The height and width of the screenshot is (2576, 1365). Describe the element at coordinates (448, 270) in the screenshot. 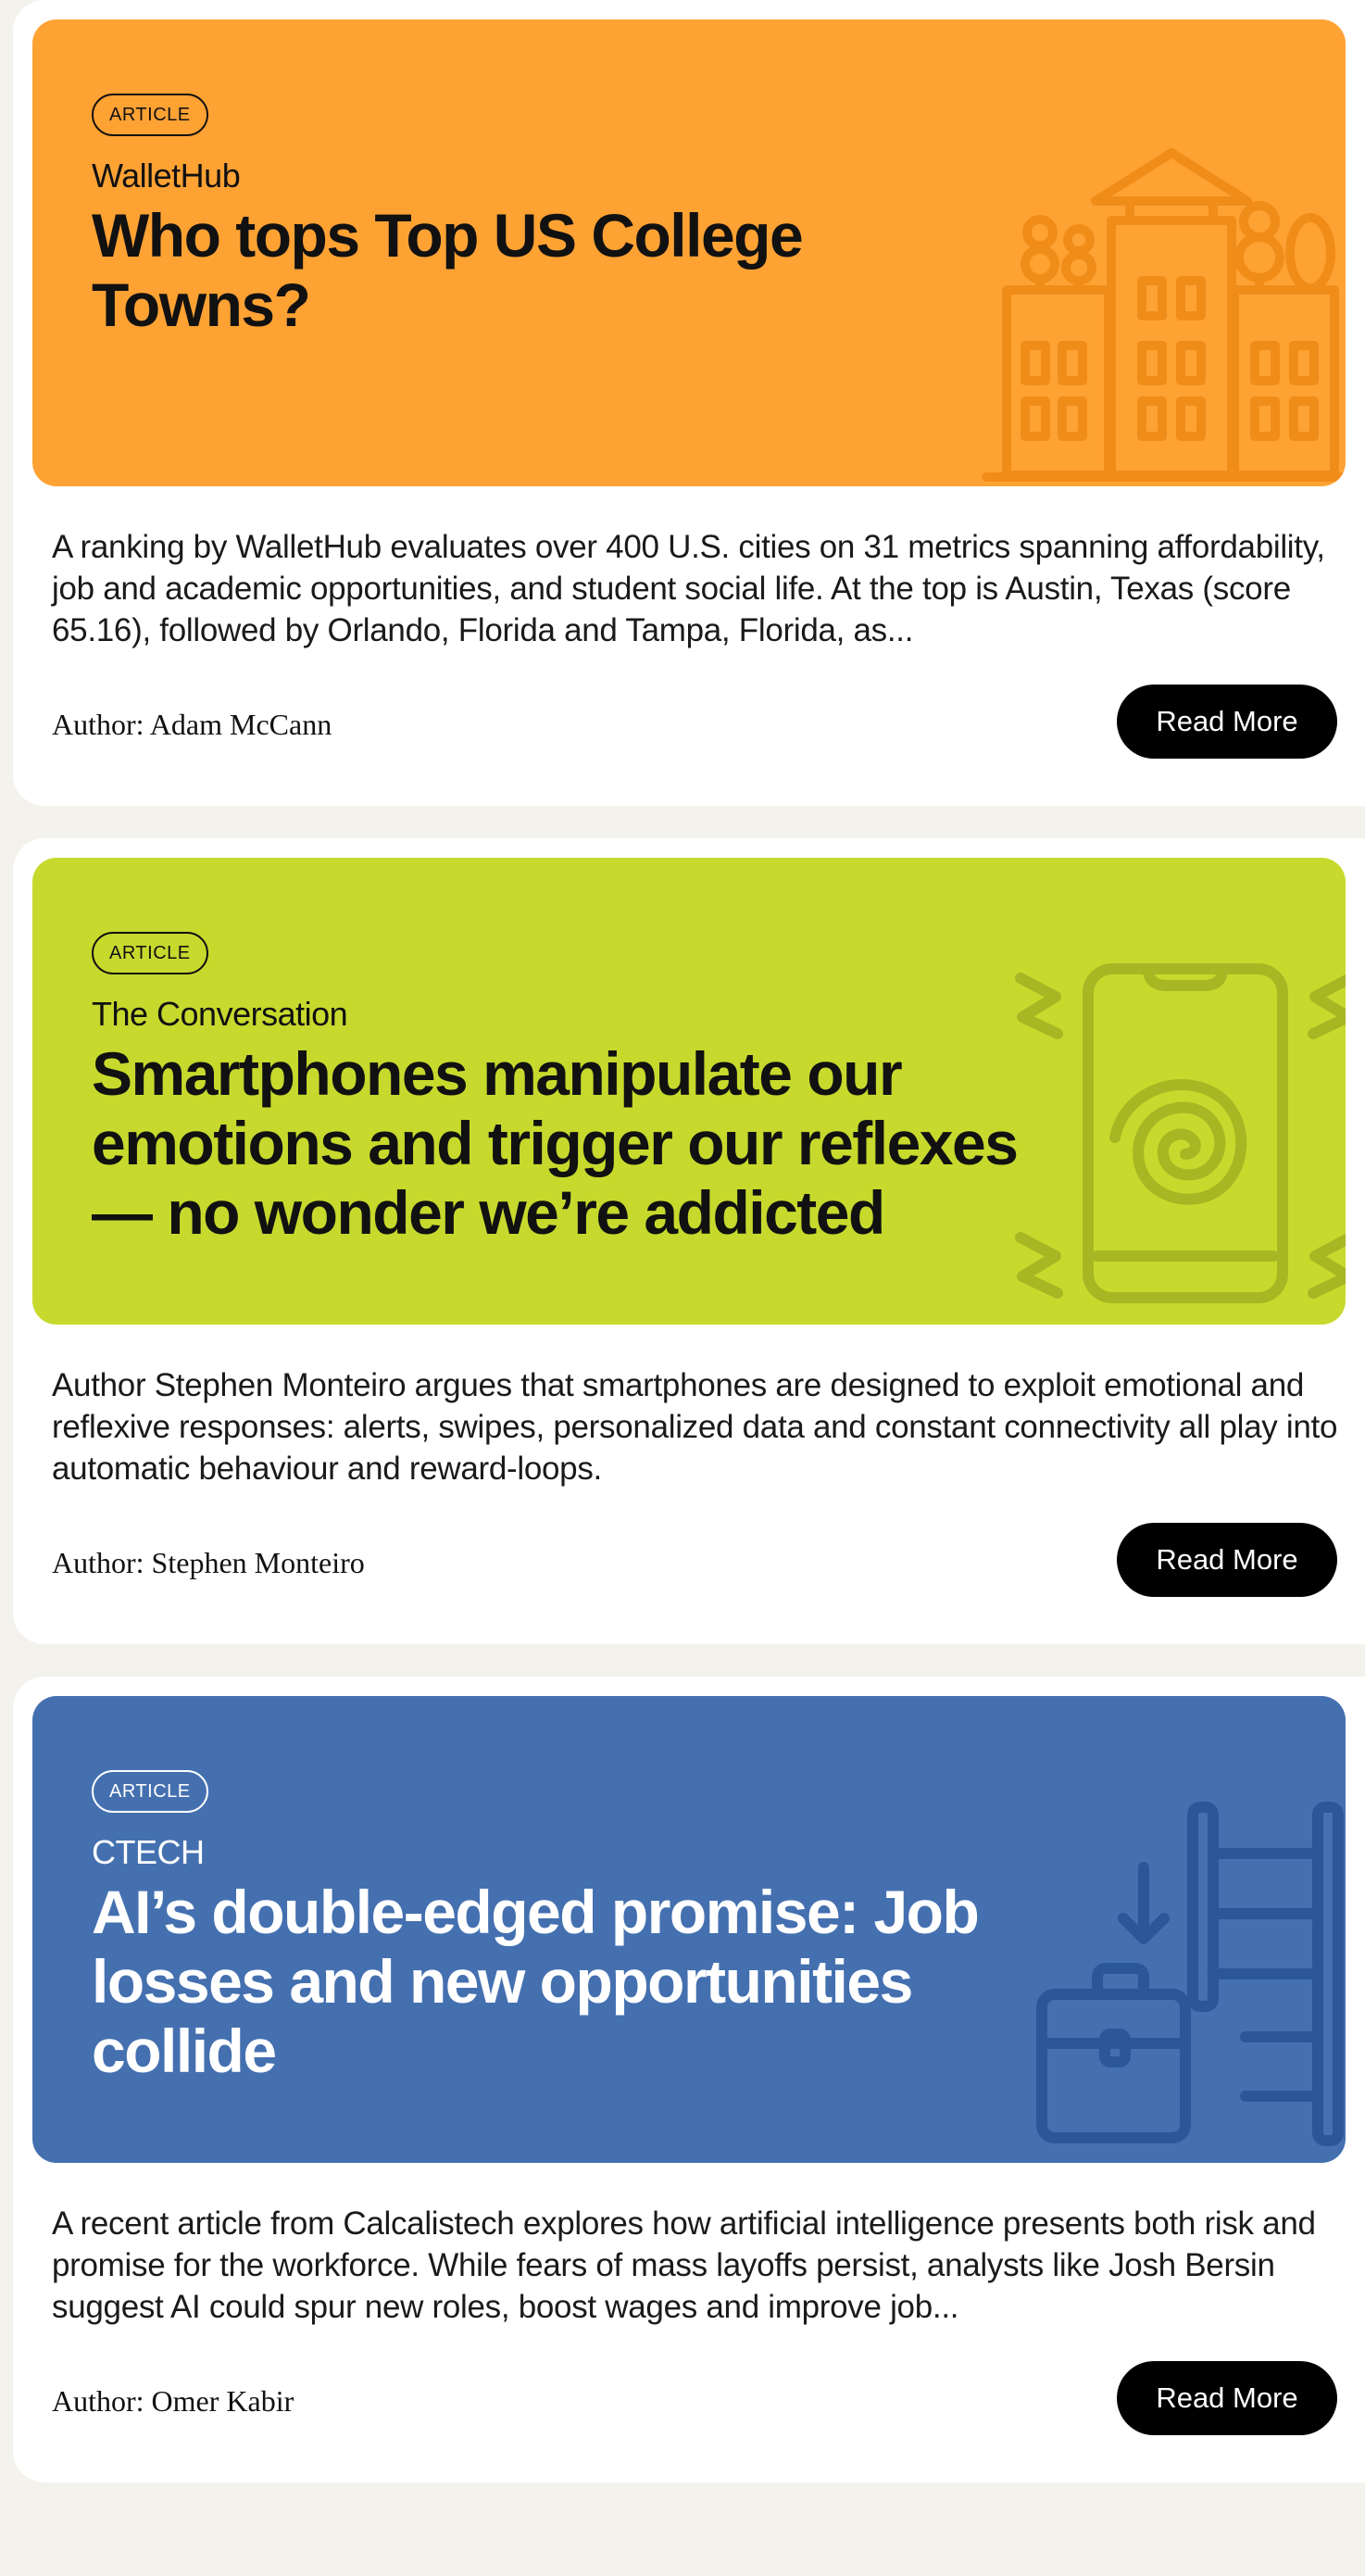

I see `article-title: Who tops Top US College Towns?` at that location.